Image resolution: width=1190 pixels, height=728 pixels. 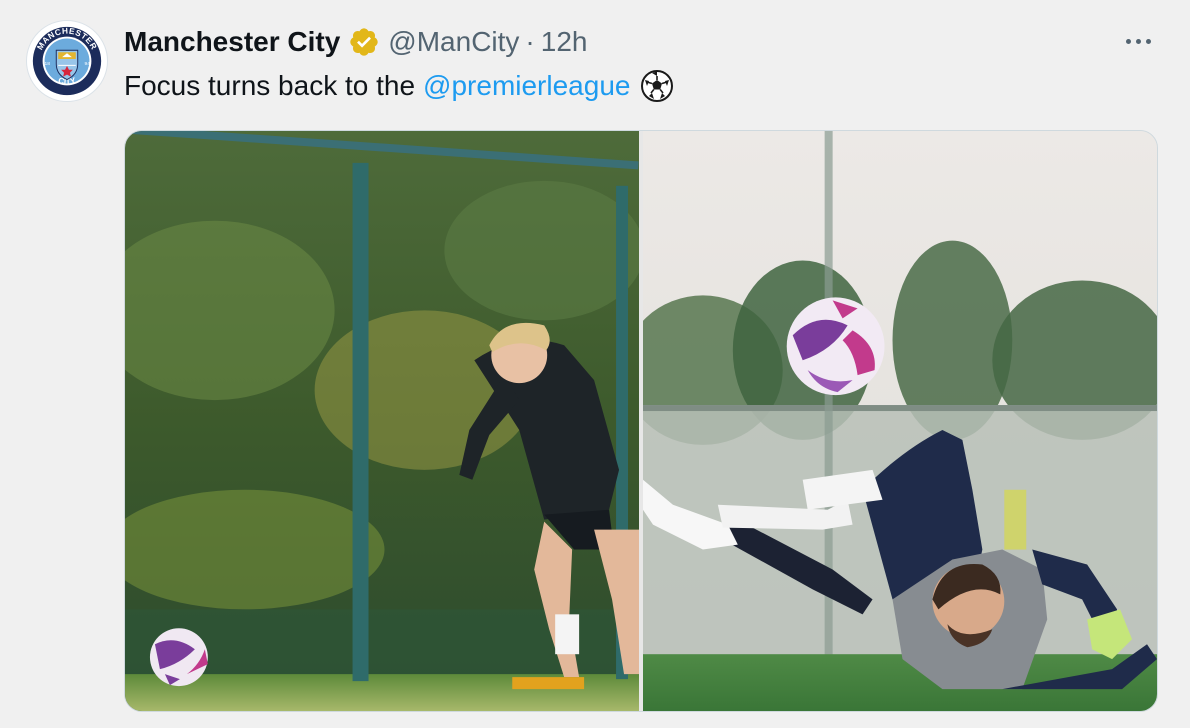 What do you see at coordinates (453, 42) in the screenshot?
I see `user-handle: @ManCity` at bounding box center [453, 42].